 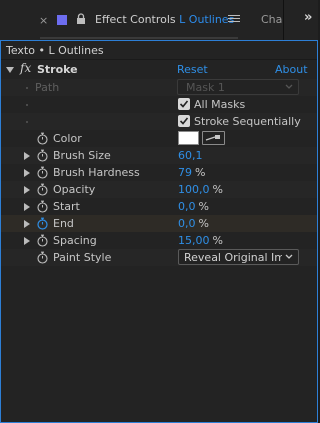 What do you see at coordinates (57, 69) in the screenshot?
I see `effect-name: Stroke` at bounding box center [57, 69].